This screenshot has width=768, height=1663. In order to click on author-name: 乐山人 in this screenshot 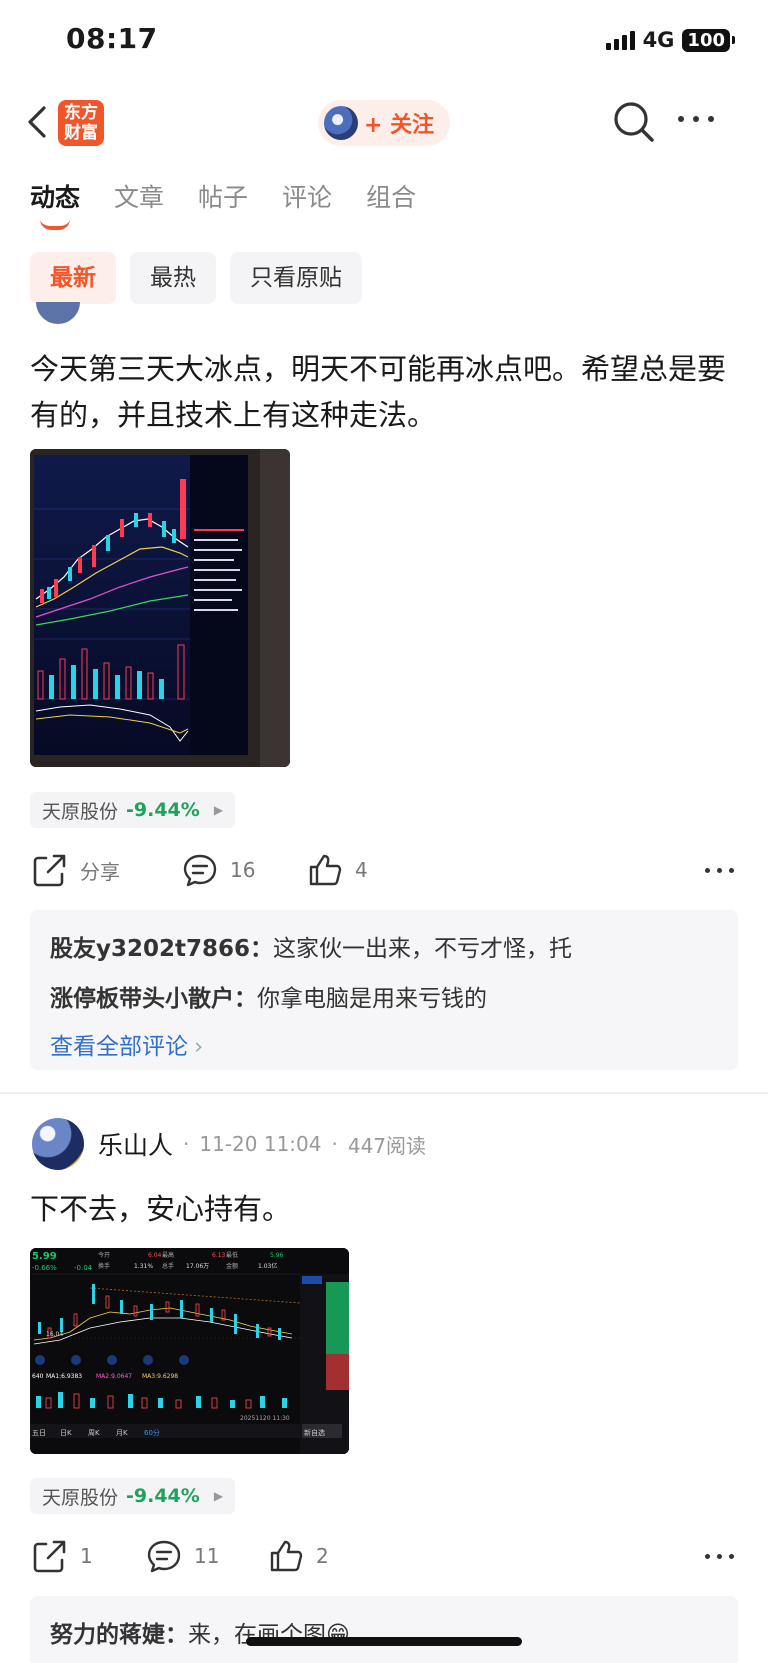, I will do `click(135, 1144)`.